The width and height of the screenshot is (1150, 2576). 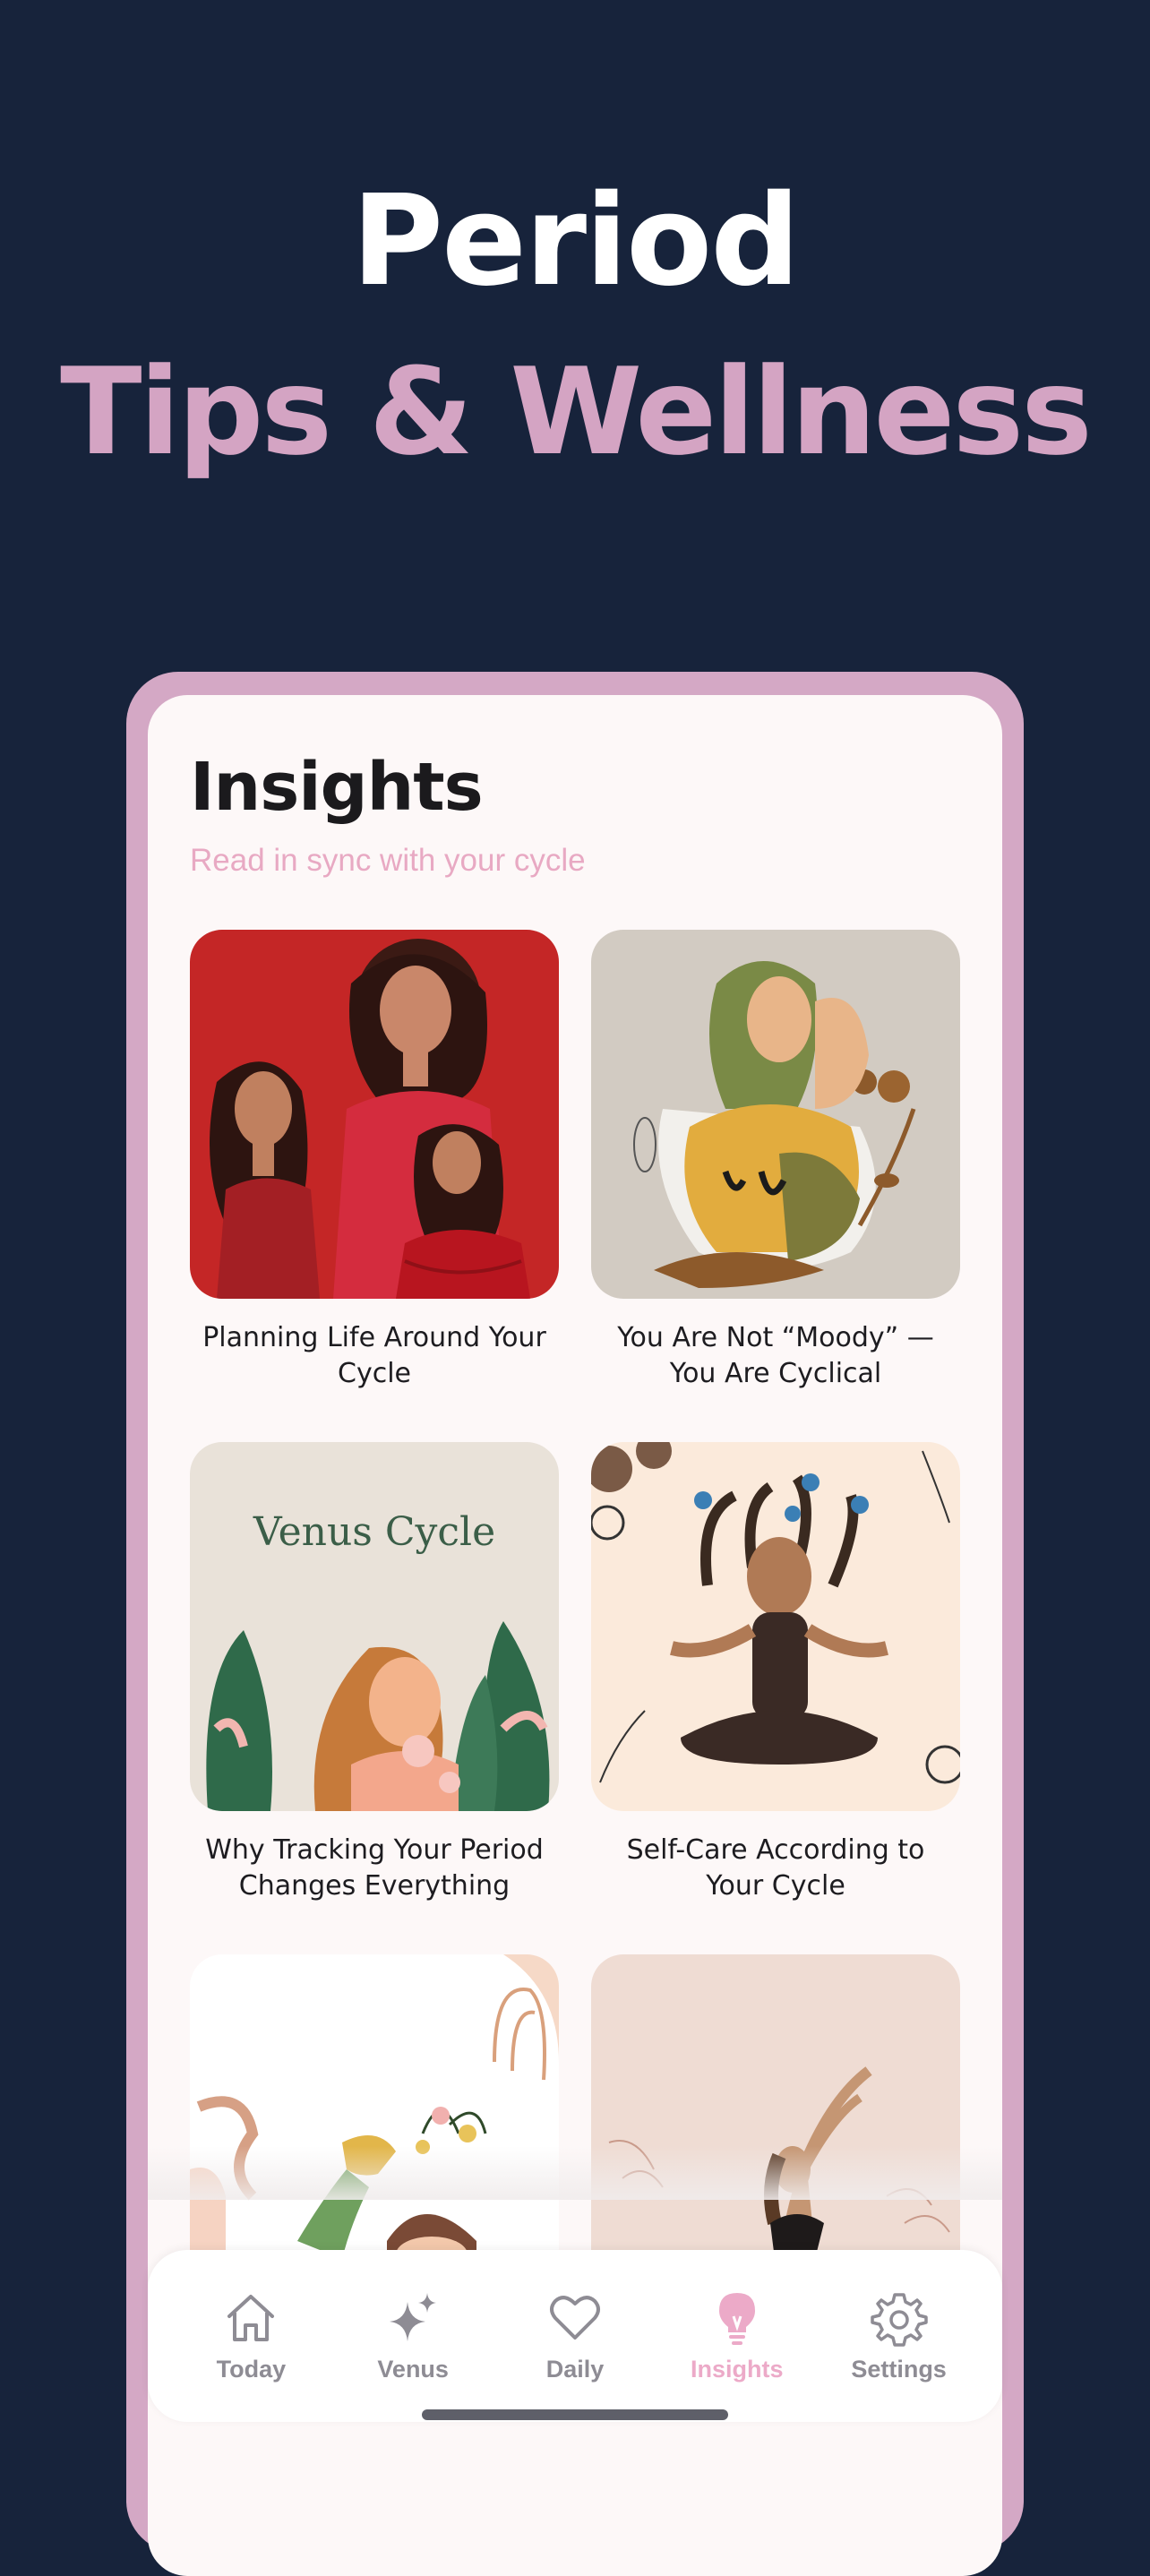 I want to click on sparkles-icon, so click(x=413, y=2317).